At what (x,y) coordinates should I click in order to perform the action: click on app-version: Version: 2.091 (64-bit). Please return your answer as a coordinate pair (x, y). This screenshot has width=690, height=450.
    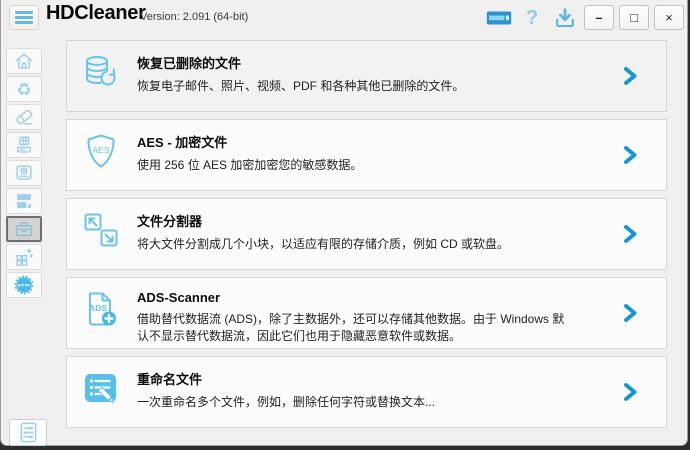
    Looking at the image, I should click on (194, 17).